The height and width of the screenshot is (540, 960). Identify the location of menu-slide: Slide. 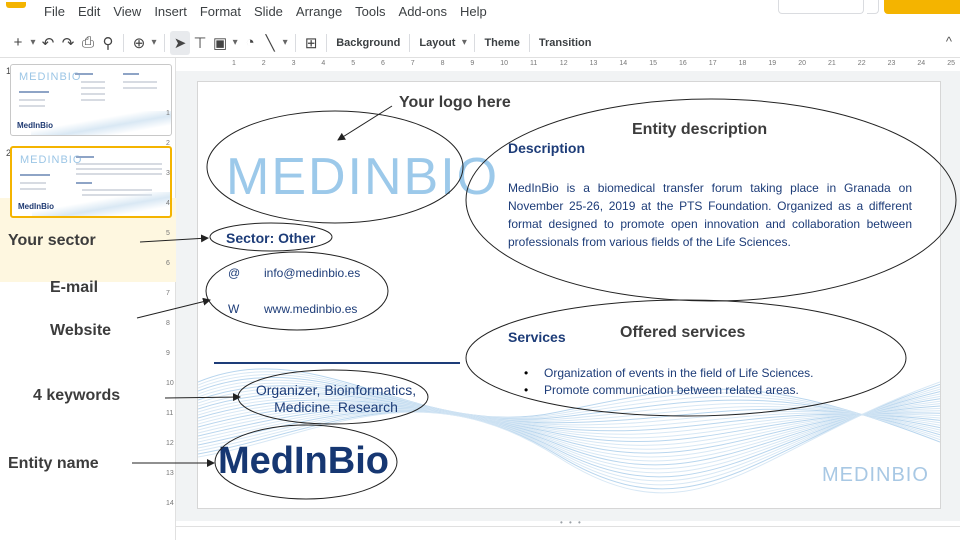
(268, 11).